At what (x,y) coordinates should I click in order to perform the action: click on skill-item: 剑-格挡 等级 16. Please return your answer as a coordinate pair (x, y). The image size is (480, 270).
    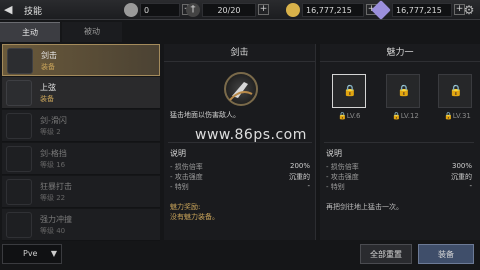
    Looking at the image, I should click on (81, 159).